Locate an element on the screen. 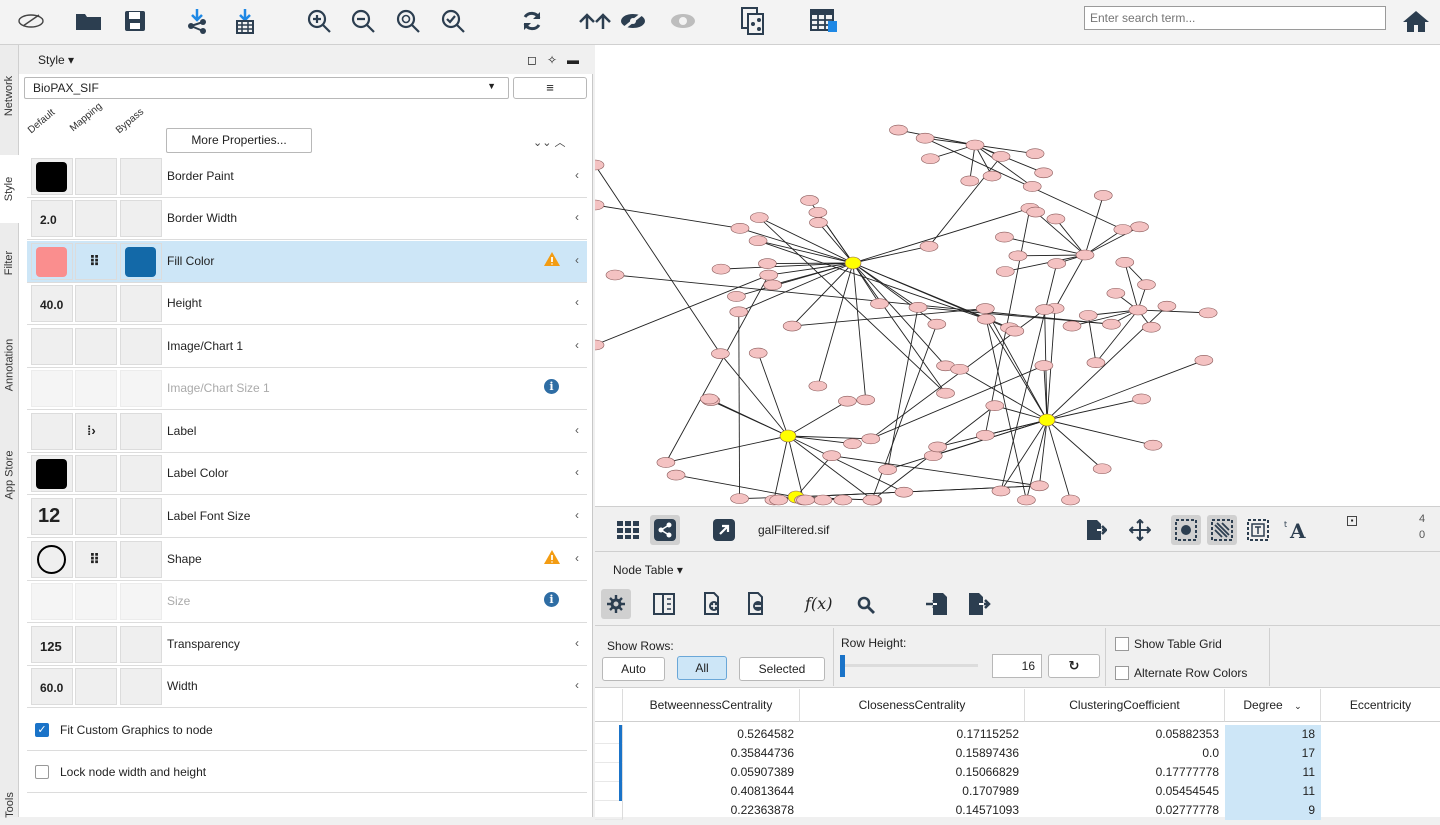 The height and width of the screenshot is (825, 1440). row-height-slider-thumb is located at coordinates (842, 666).